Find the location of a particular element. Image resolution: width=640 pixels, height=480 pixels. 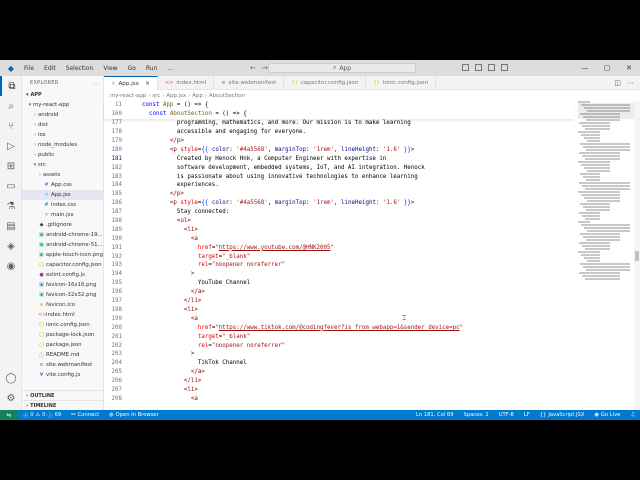

menu-item: View is located at coordinates (110, 68).